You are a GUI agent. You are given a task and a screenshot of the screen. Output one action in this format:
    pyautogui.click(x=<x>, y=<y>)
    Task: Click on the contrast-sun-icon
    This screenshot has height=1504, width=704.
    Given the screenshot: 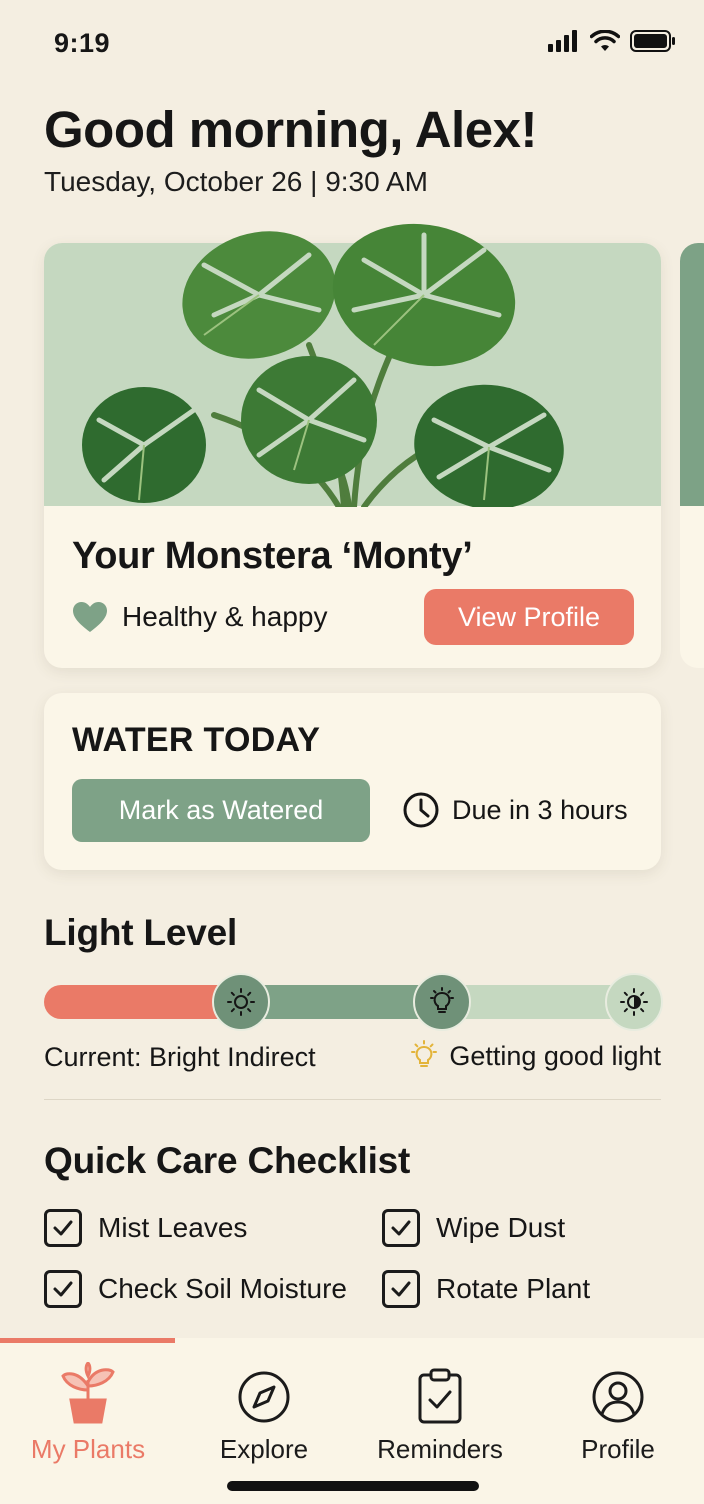 What is the action you would take?
    pyautogui.click(x=634, y=1002)
    